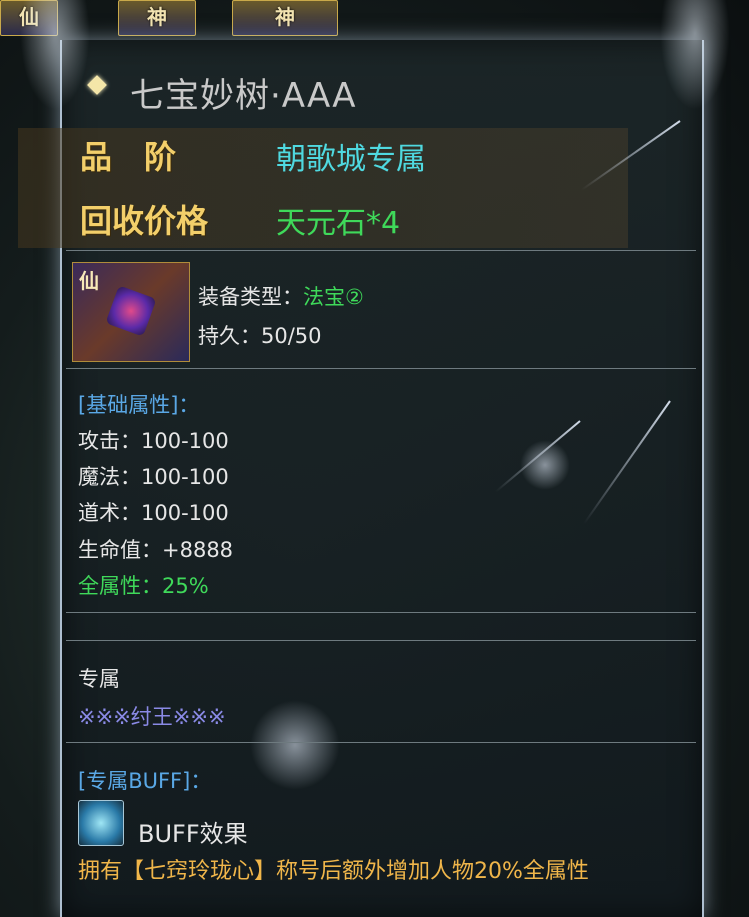 This screenshot has width=749, height=917. What do you see at coordinates (153, 441) in the screenshot?
I see `attr-row: 攻击：100-100` at bounding box center [153, 441].